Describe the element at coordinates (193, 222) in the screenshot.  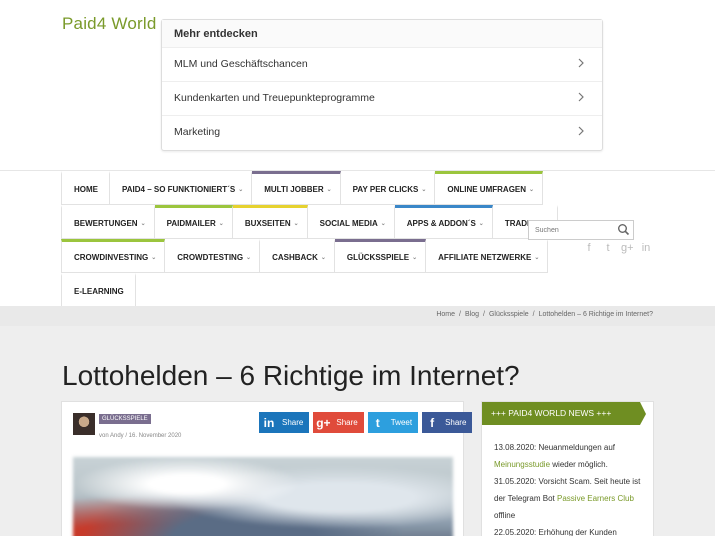
I see `nav-item-paidmailer: PAIDMAILER ⌄` at that location.